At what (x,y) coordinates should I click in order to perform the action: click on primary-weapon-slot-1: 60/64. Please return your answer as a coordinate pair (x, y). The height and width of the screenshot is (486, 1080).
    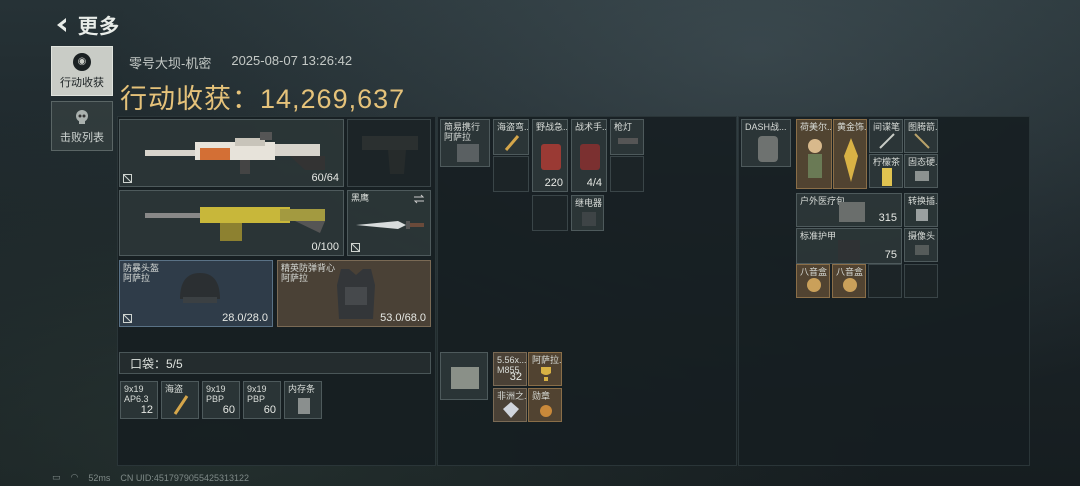
    Looking at the image, I should click on (231, 153).